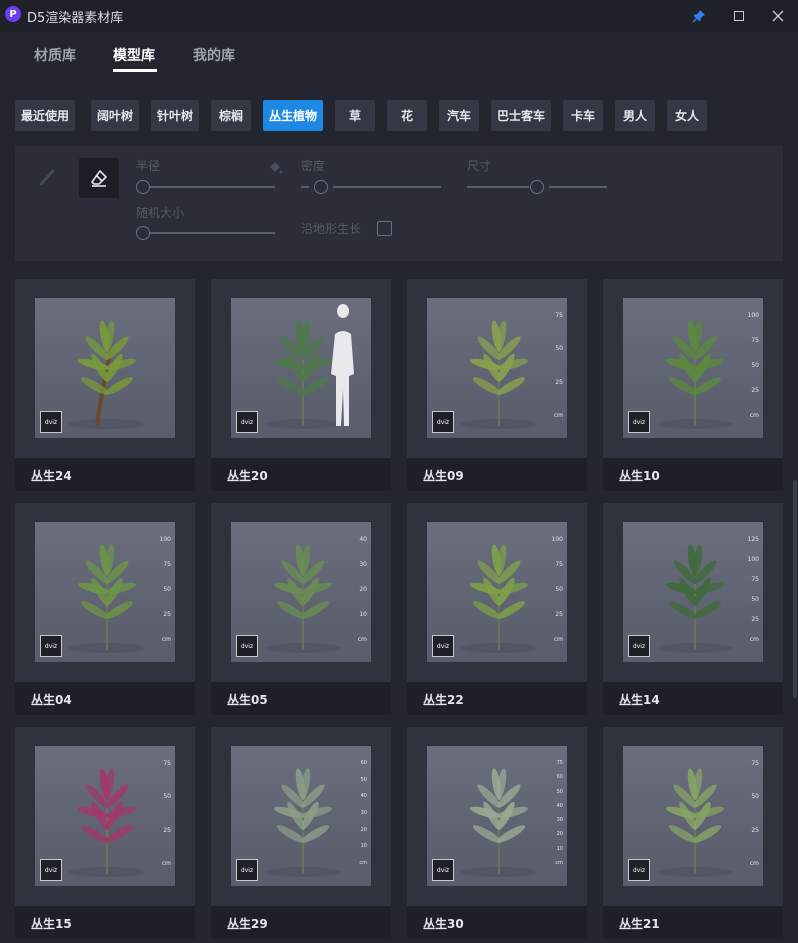 The height and width of the screenshot is (943, 798). Describe the element at coordinates (498, 187) in the screenshot. I see `size-slider-track-left` at that location.